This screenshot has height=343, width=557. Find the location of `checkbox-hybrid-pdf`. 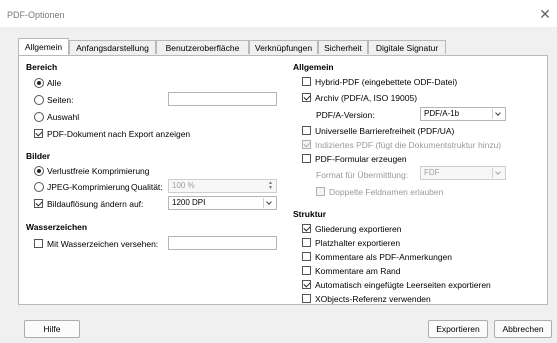

checkbox-hybrid-pdf is located at coordinates (306, 81).